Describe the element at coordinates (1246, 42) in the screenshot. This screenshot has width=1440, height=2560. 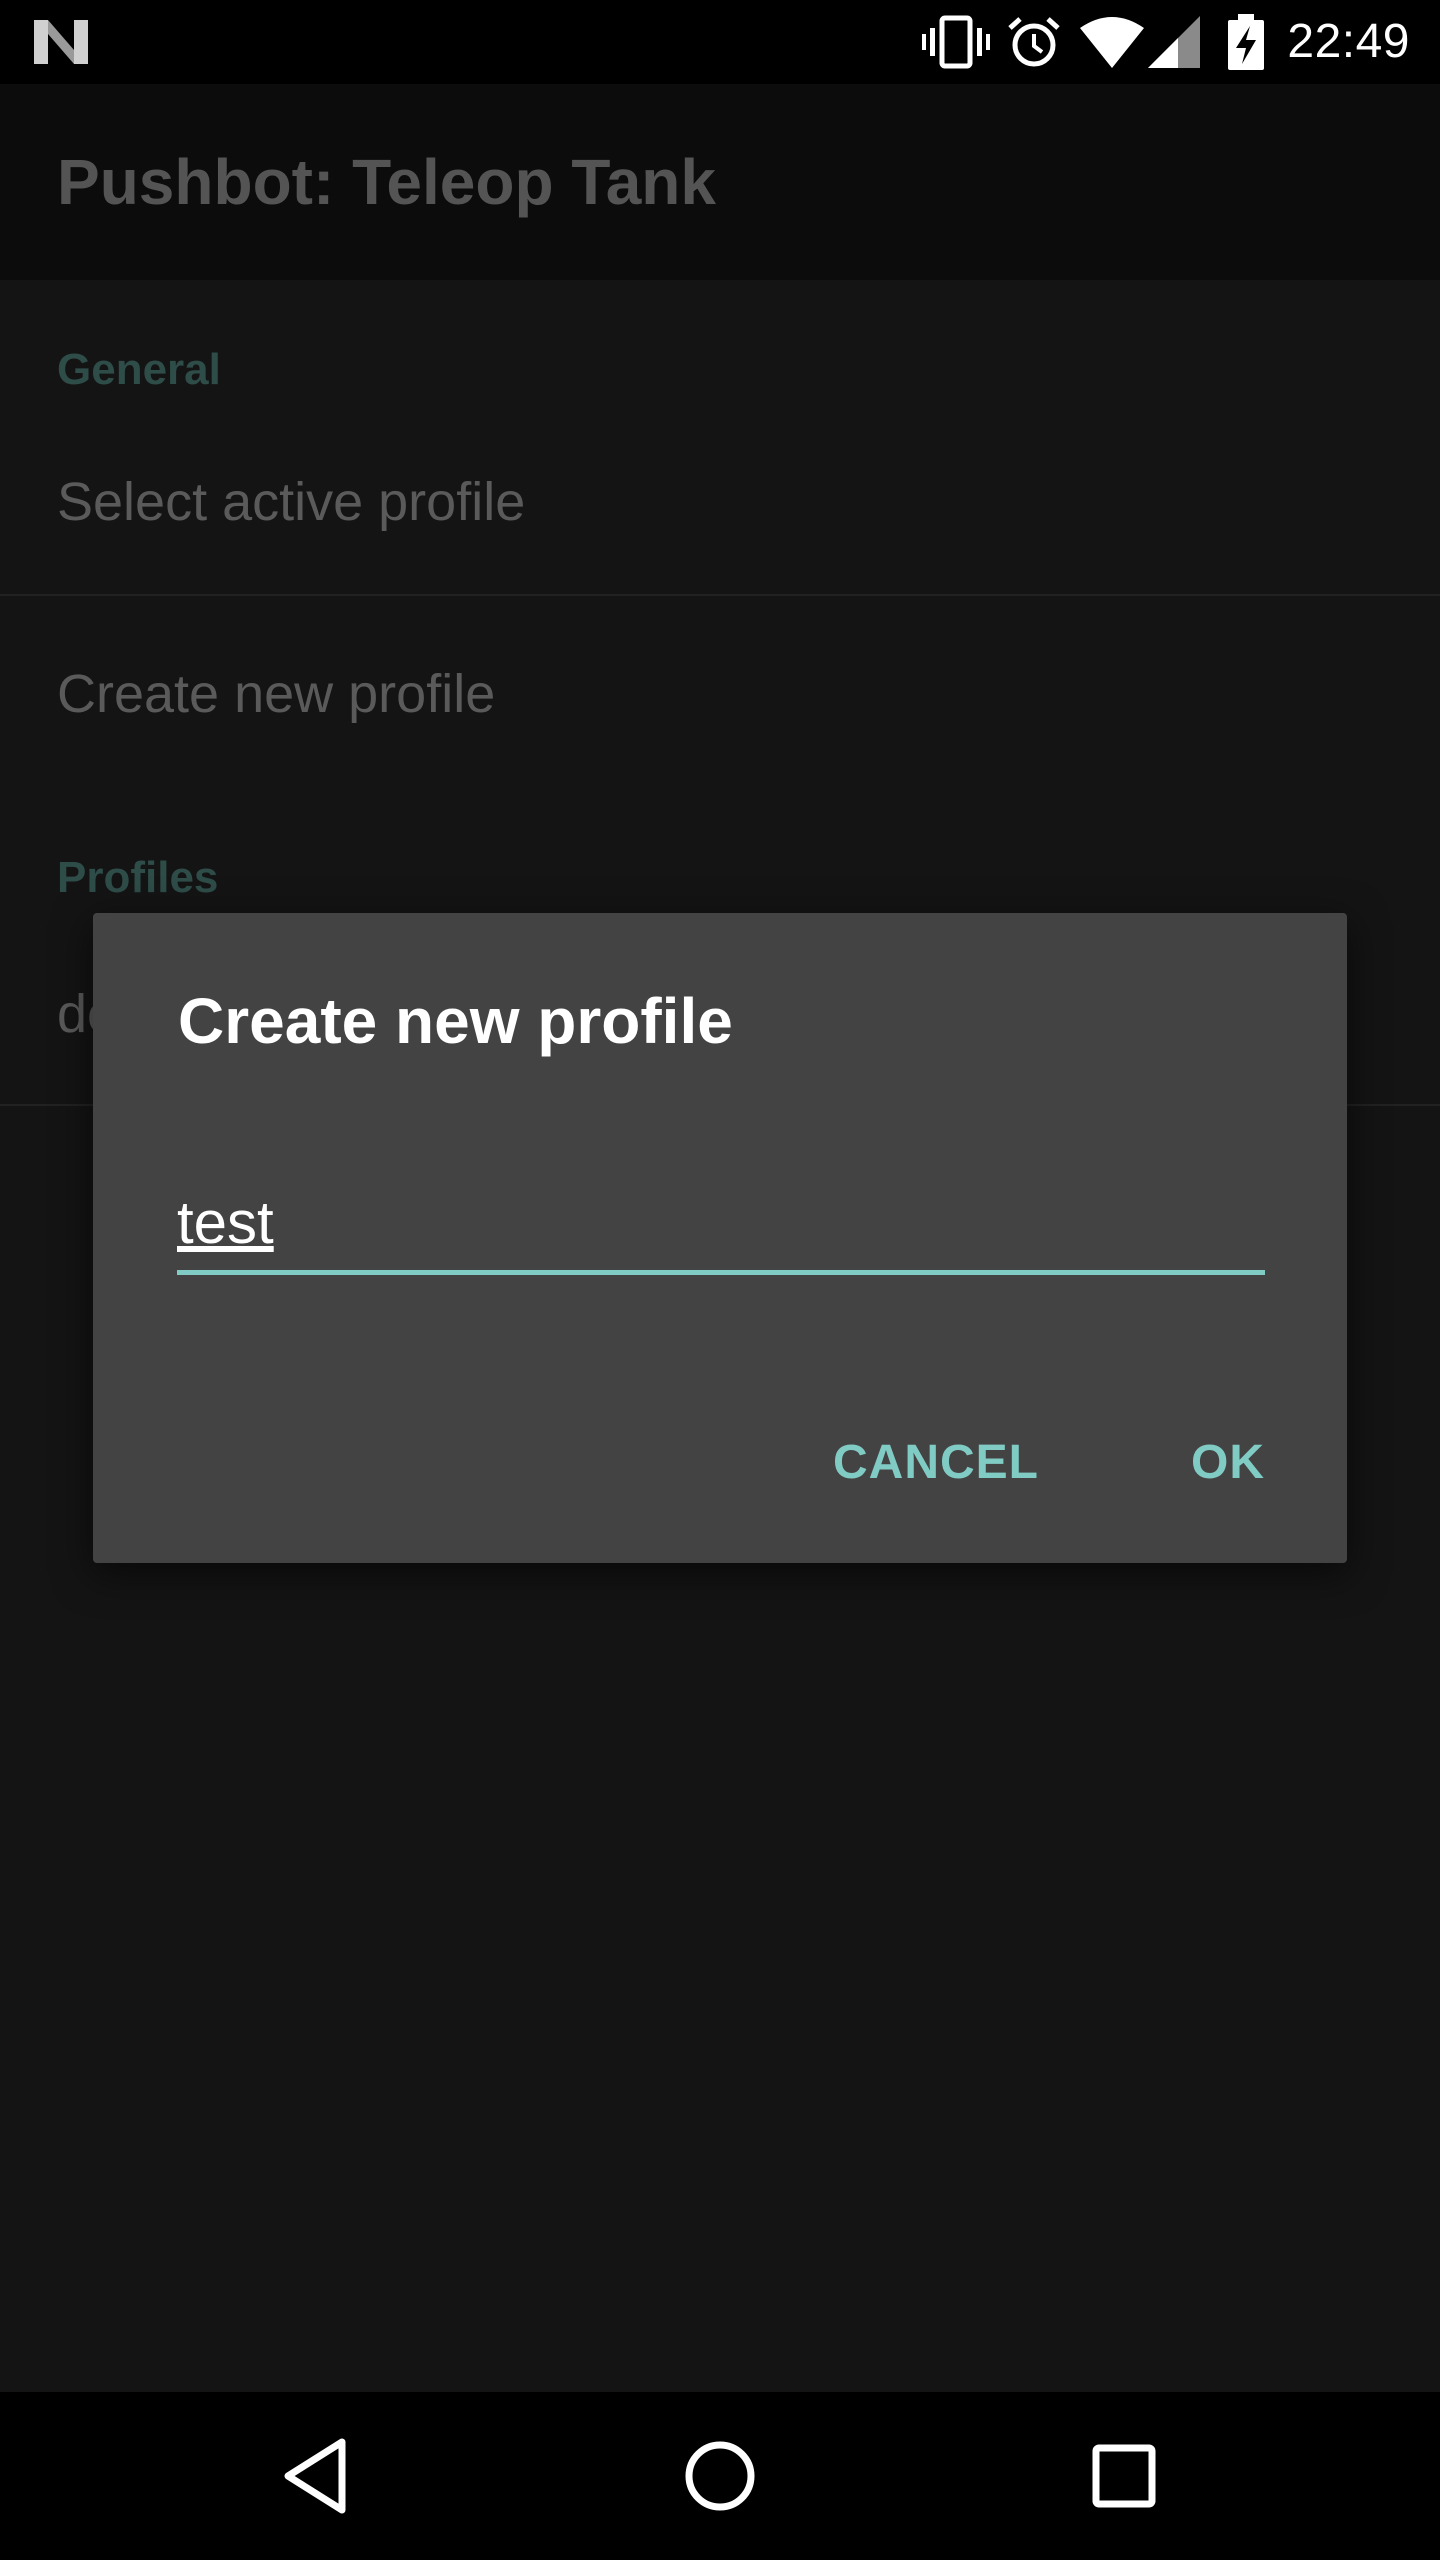
I see `battery-charging-icon` at that location.